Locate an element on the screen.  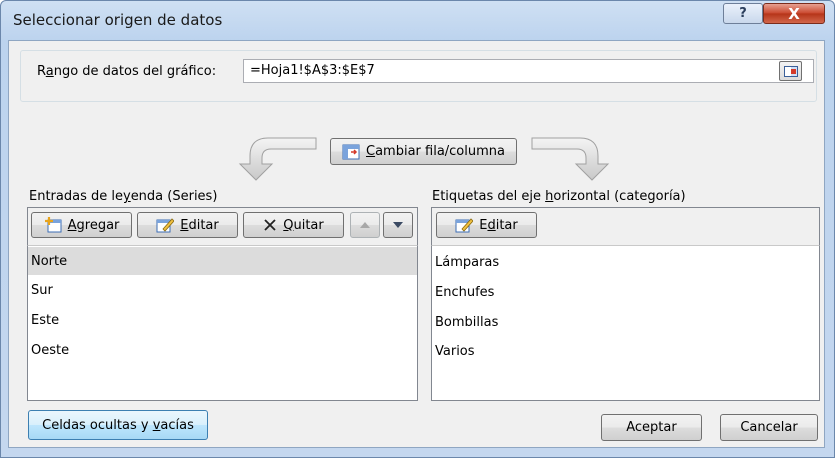
edit-series-button: Editar is located at coordinates (187, 225).